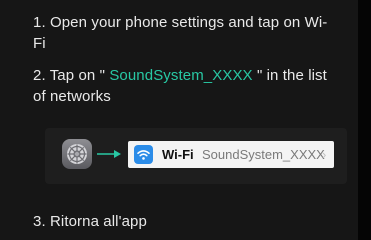 The width and height of the screenshot is (371, 240). I want to click on wifi-label: Wi-Fi, so click(178, 154).